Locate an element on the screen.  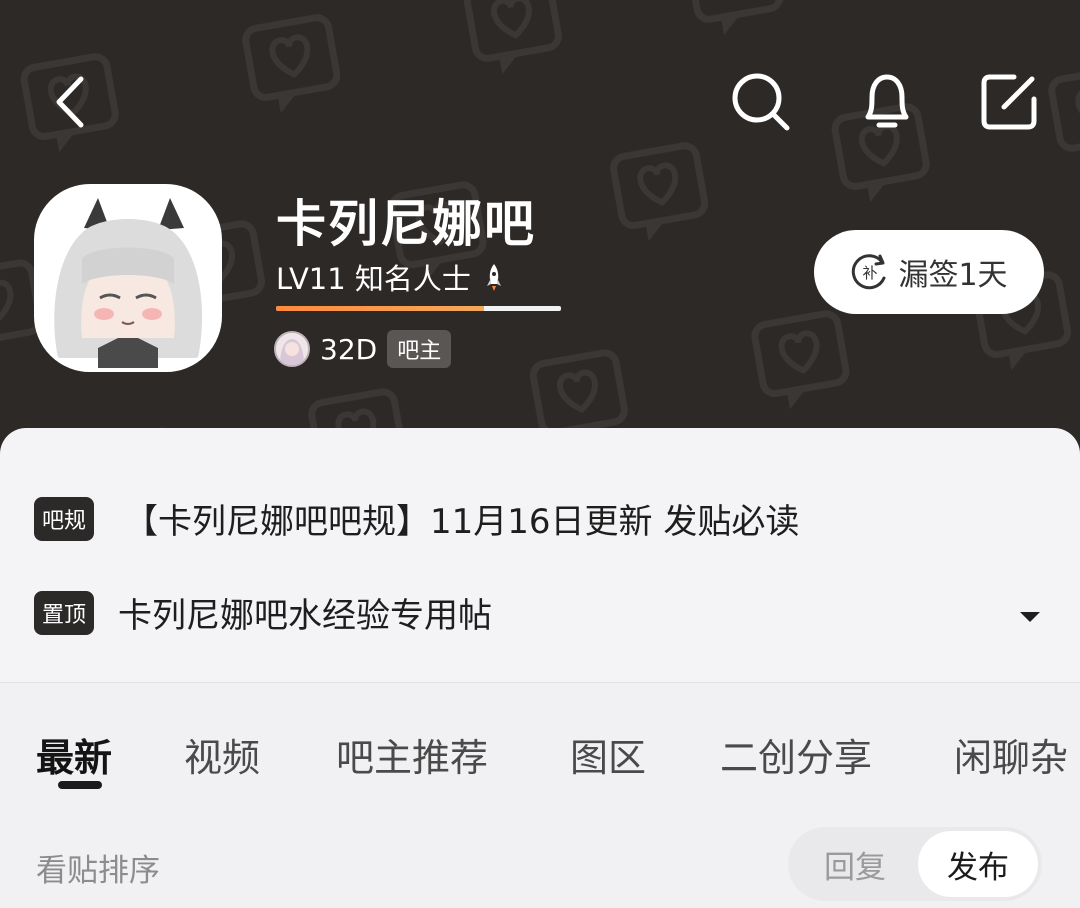
pinned-badge: 置顶 is located at coordinates (64, 612).